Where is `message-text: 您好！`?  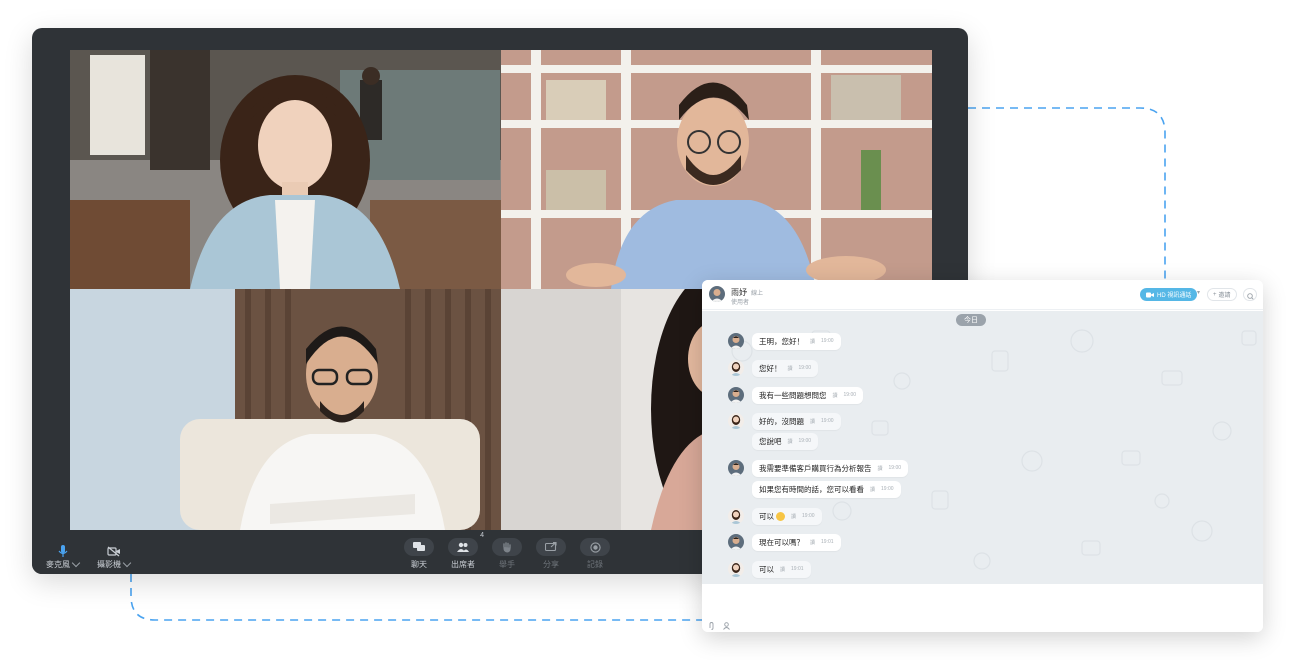 message-text: 您好！ is located at coordinates (770, 368).